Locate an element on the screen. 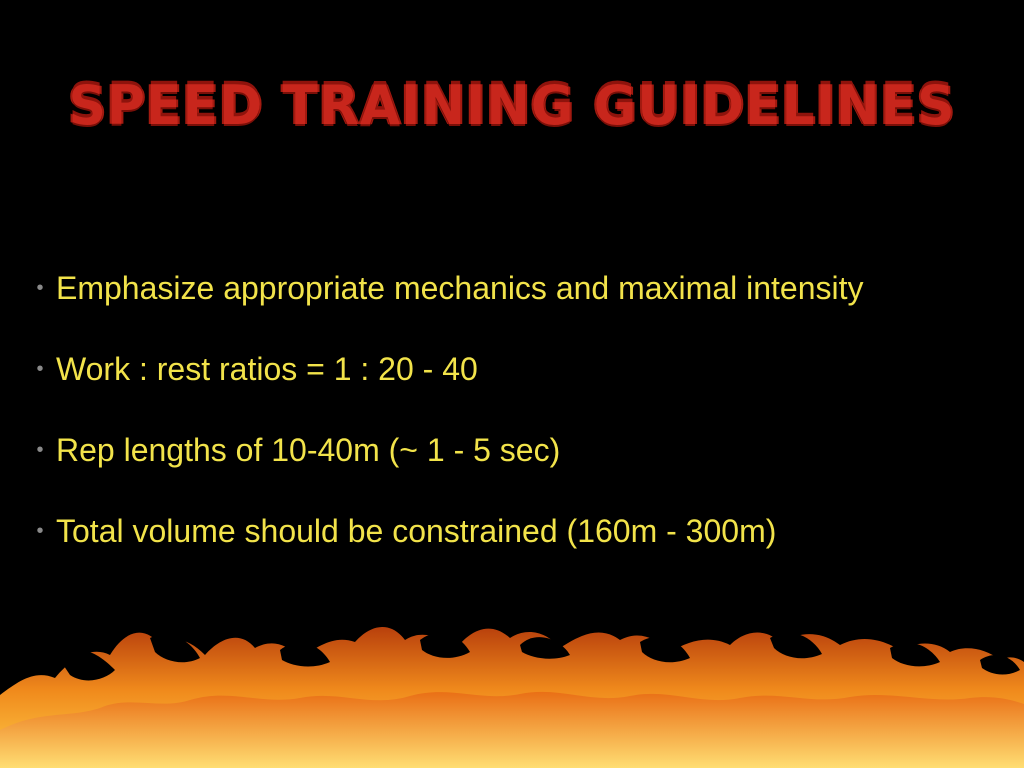 Image resolution: width=1024 pixels, height=768 pixels. bullet-text: Rep lengths of 10-40m (~ 1 - 5 sec) is located at coordinates (308, 450).